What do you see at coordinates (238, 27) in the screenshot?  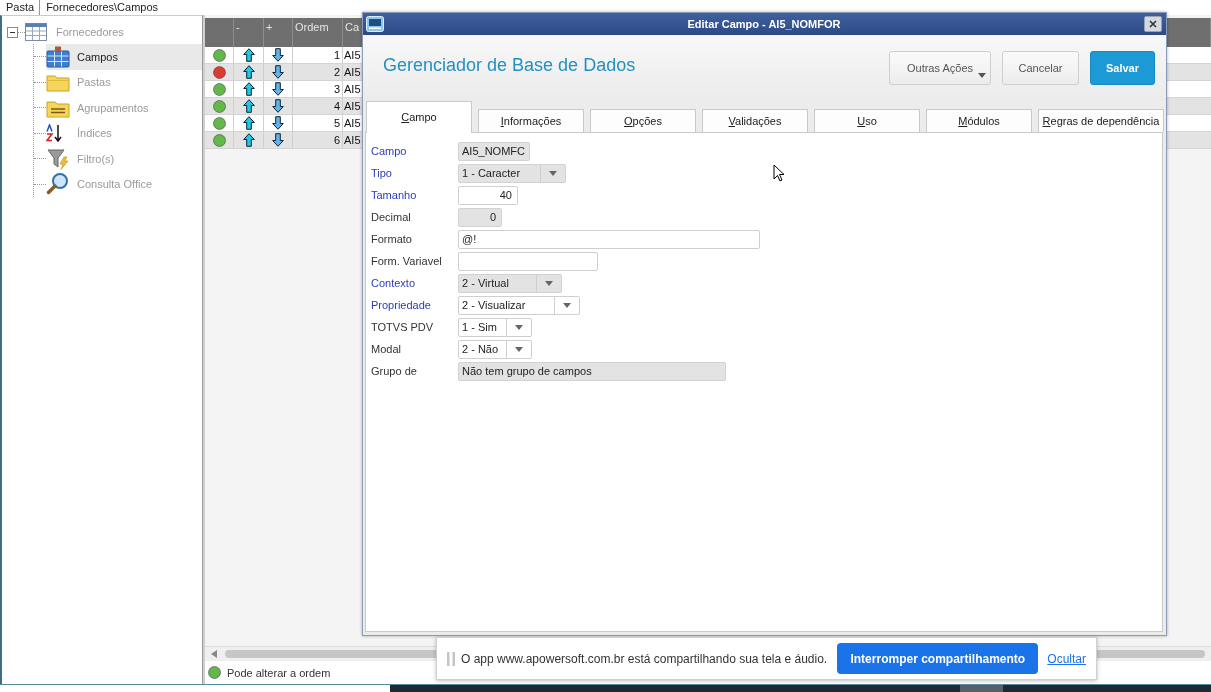 I see `column-header: -` at bounding box center [238, 27].